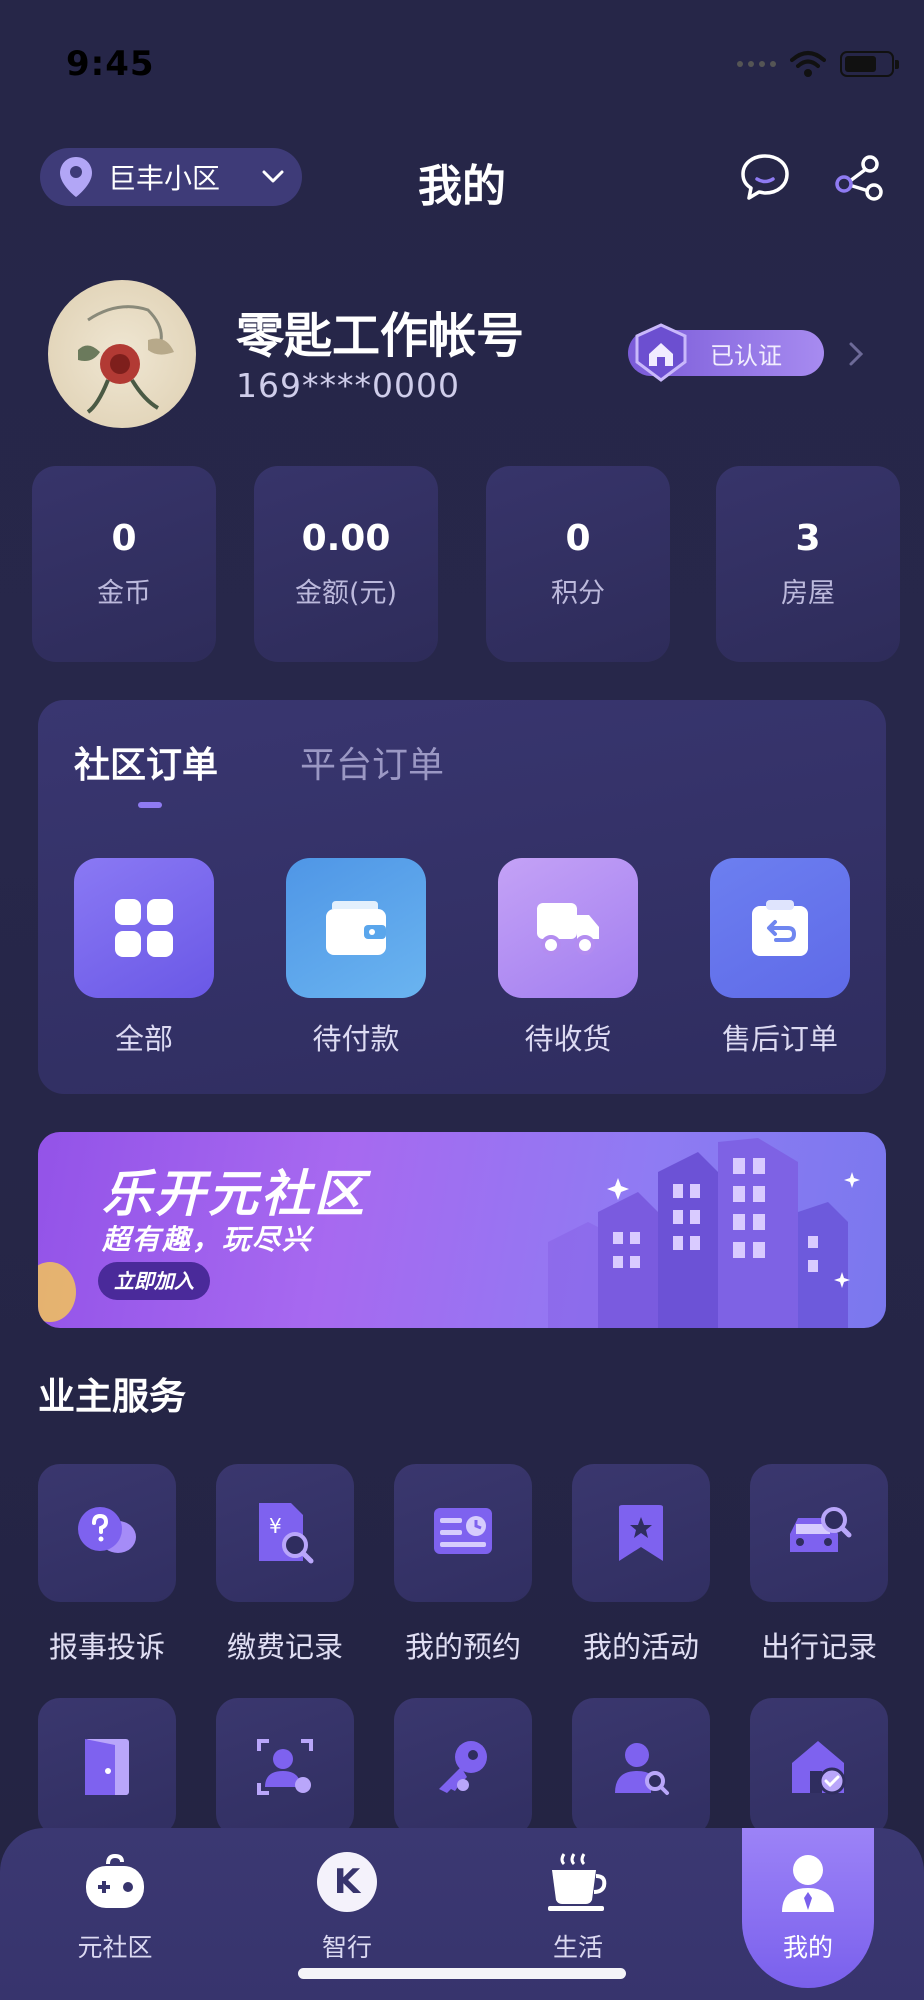 This screenshot has height=2000, width=924. I want to click on chevron-right-icon, so click(856, 354).